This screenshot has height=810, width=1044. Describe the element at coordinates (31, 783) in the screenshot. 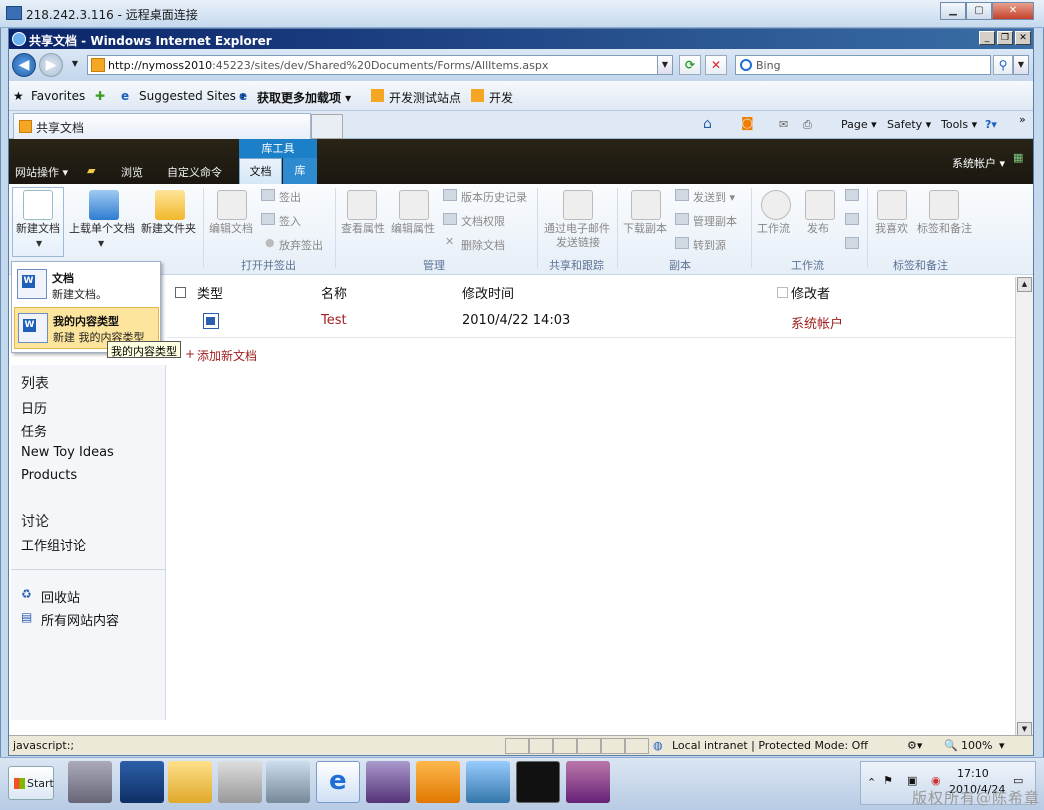

I see `start-button: Start` at that location.